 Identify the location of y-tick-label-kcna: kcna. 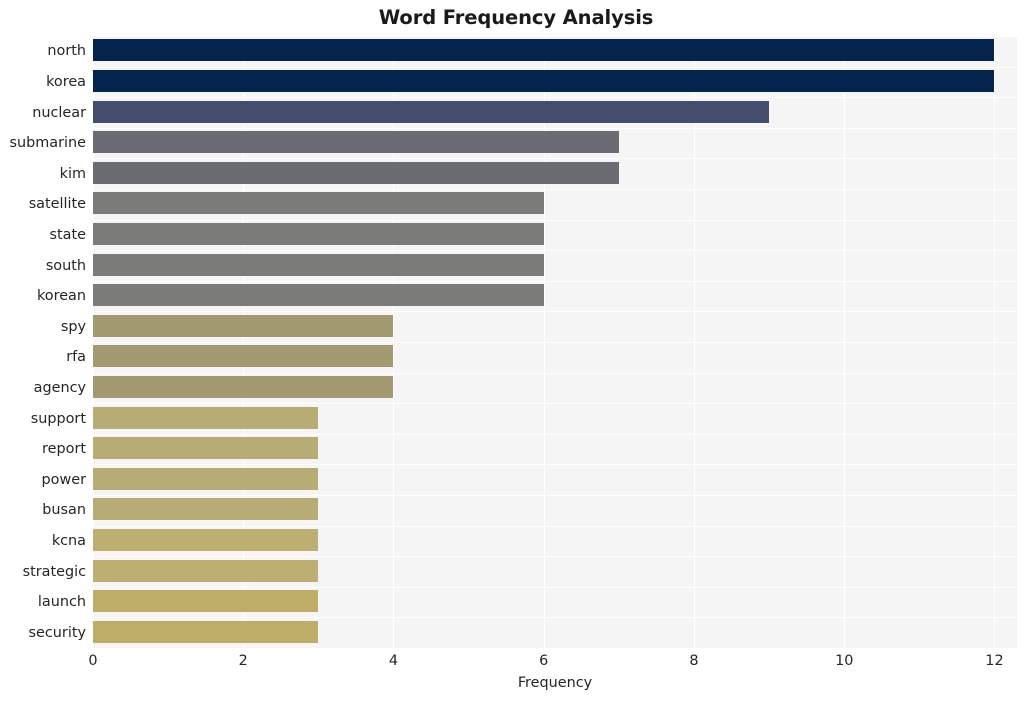
(68, 540).